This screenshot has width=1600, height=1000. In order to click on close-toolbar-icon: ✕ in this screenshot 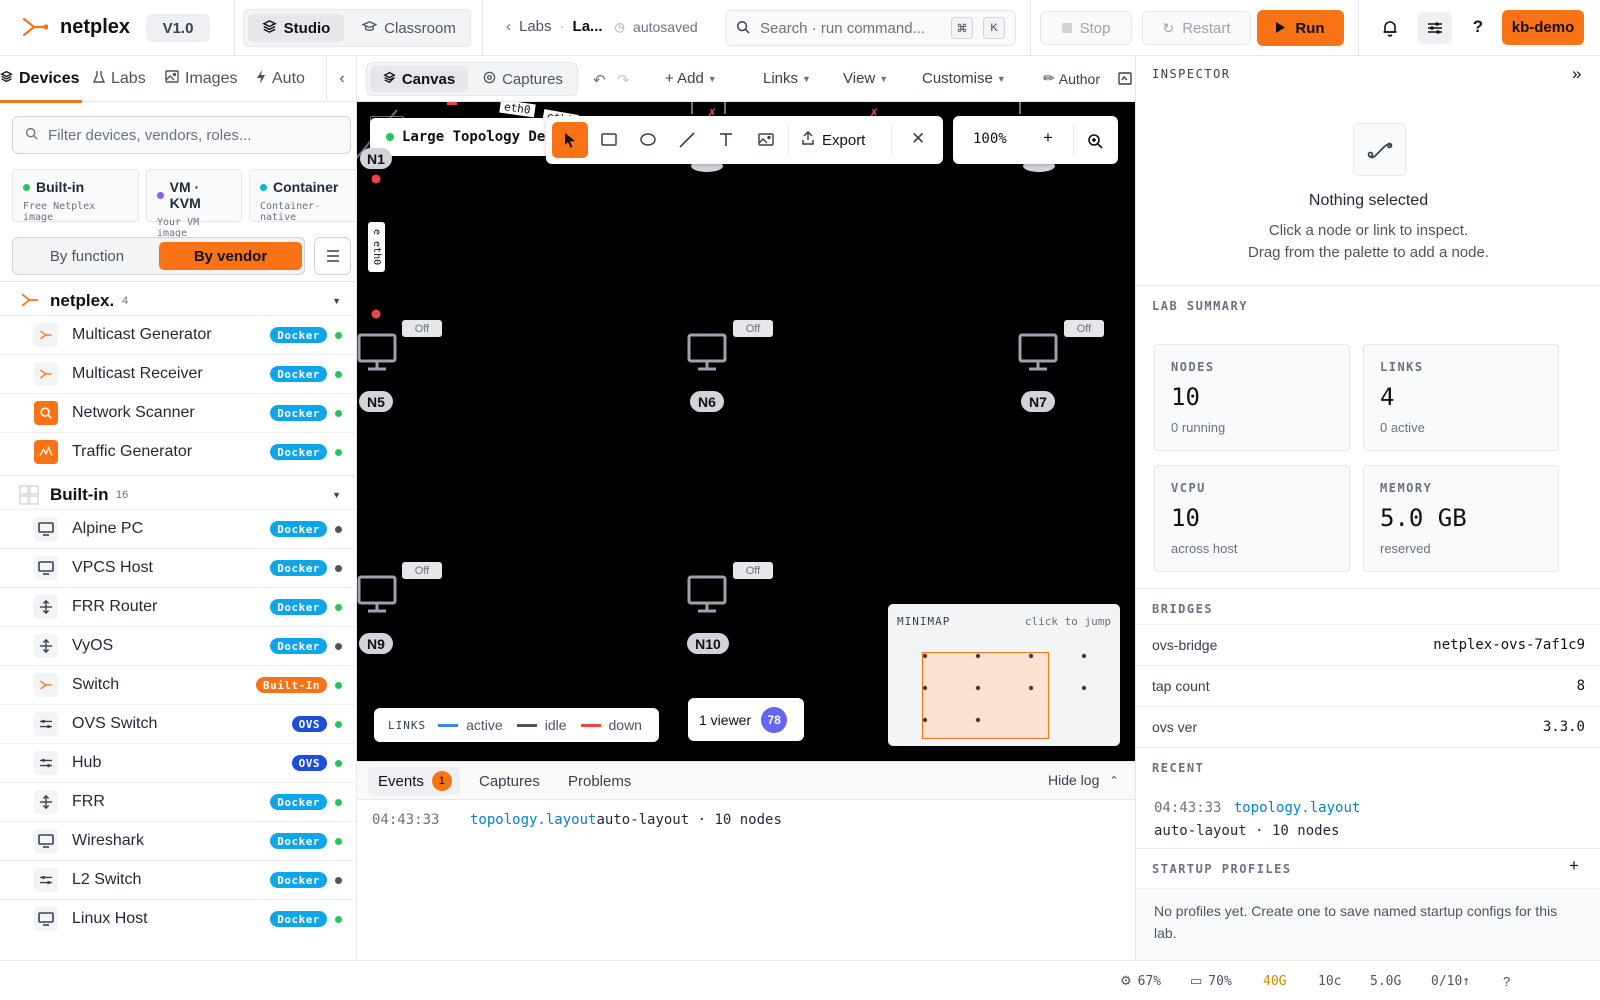, I will do `click(918, 139)`.